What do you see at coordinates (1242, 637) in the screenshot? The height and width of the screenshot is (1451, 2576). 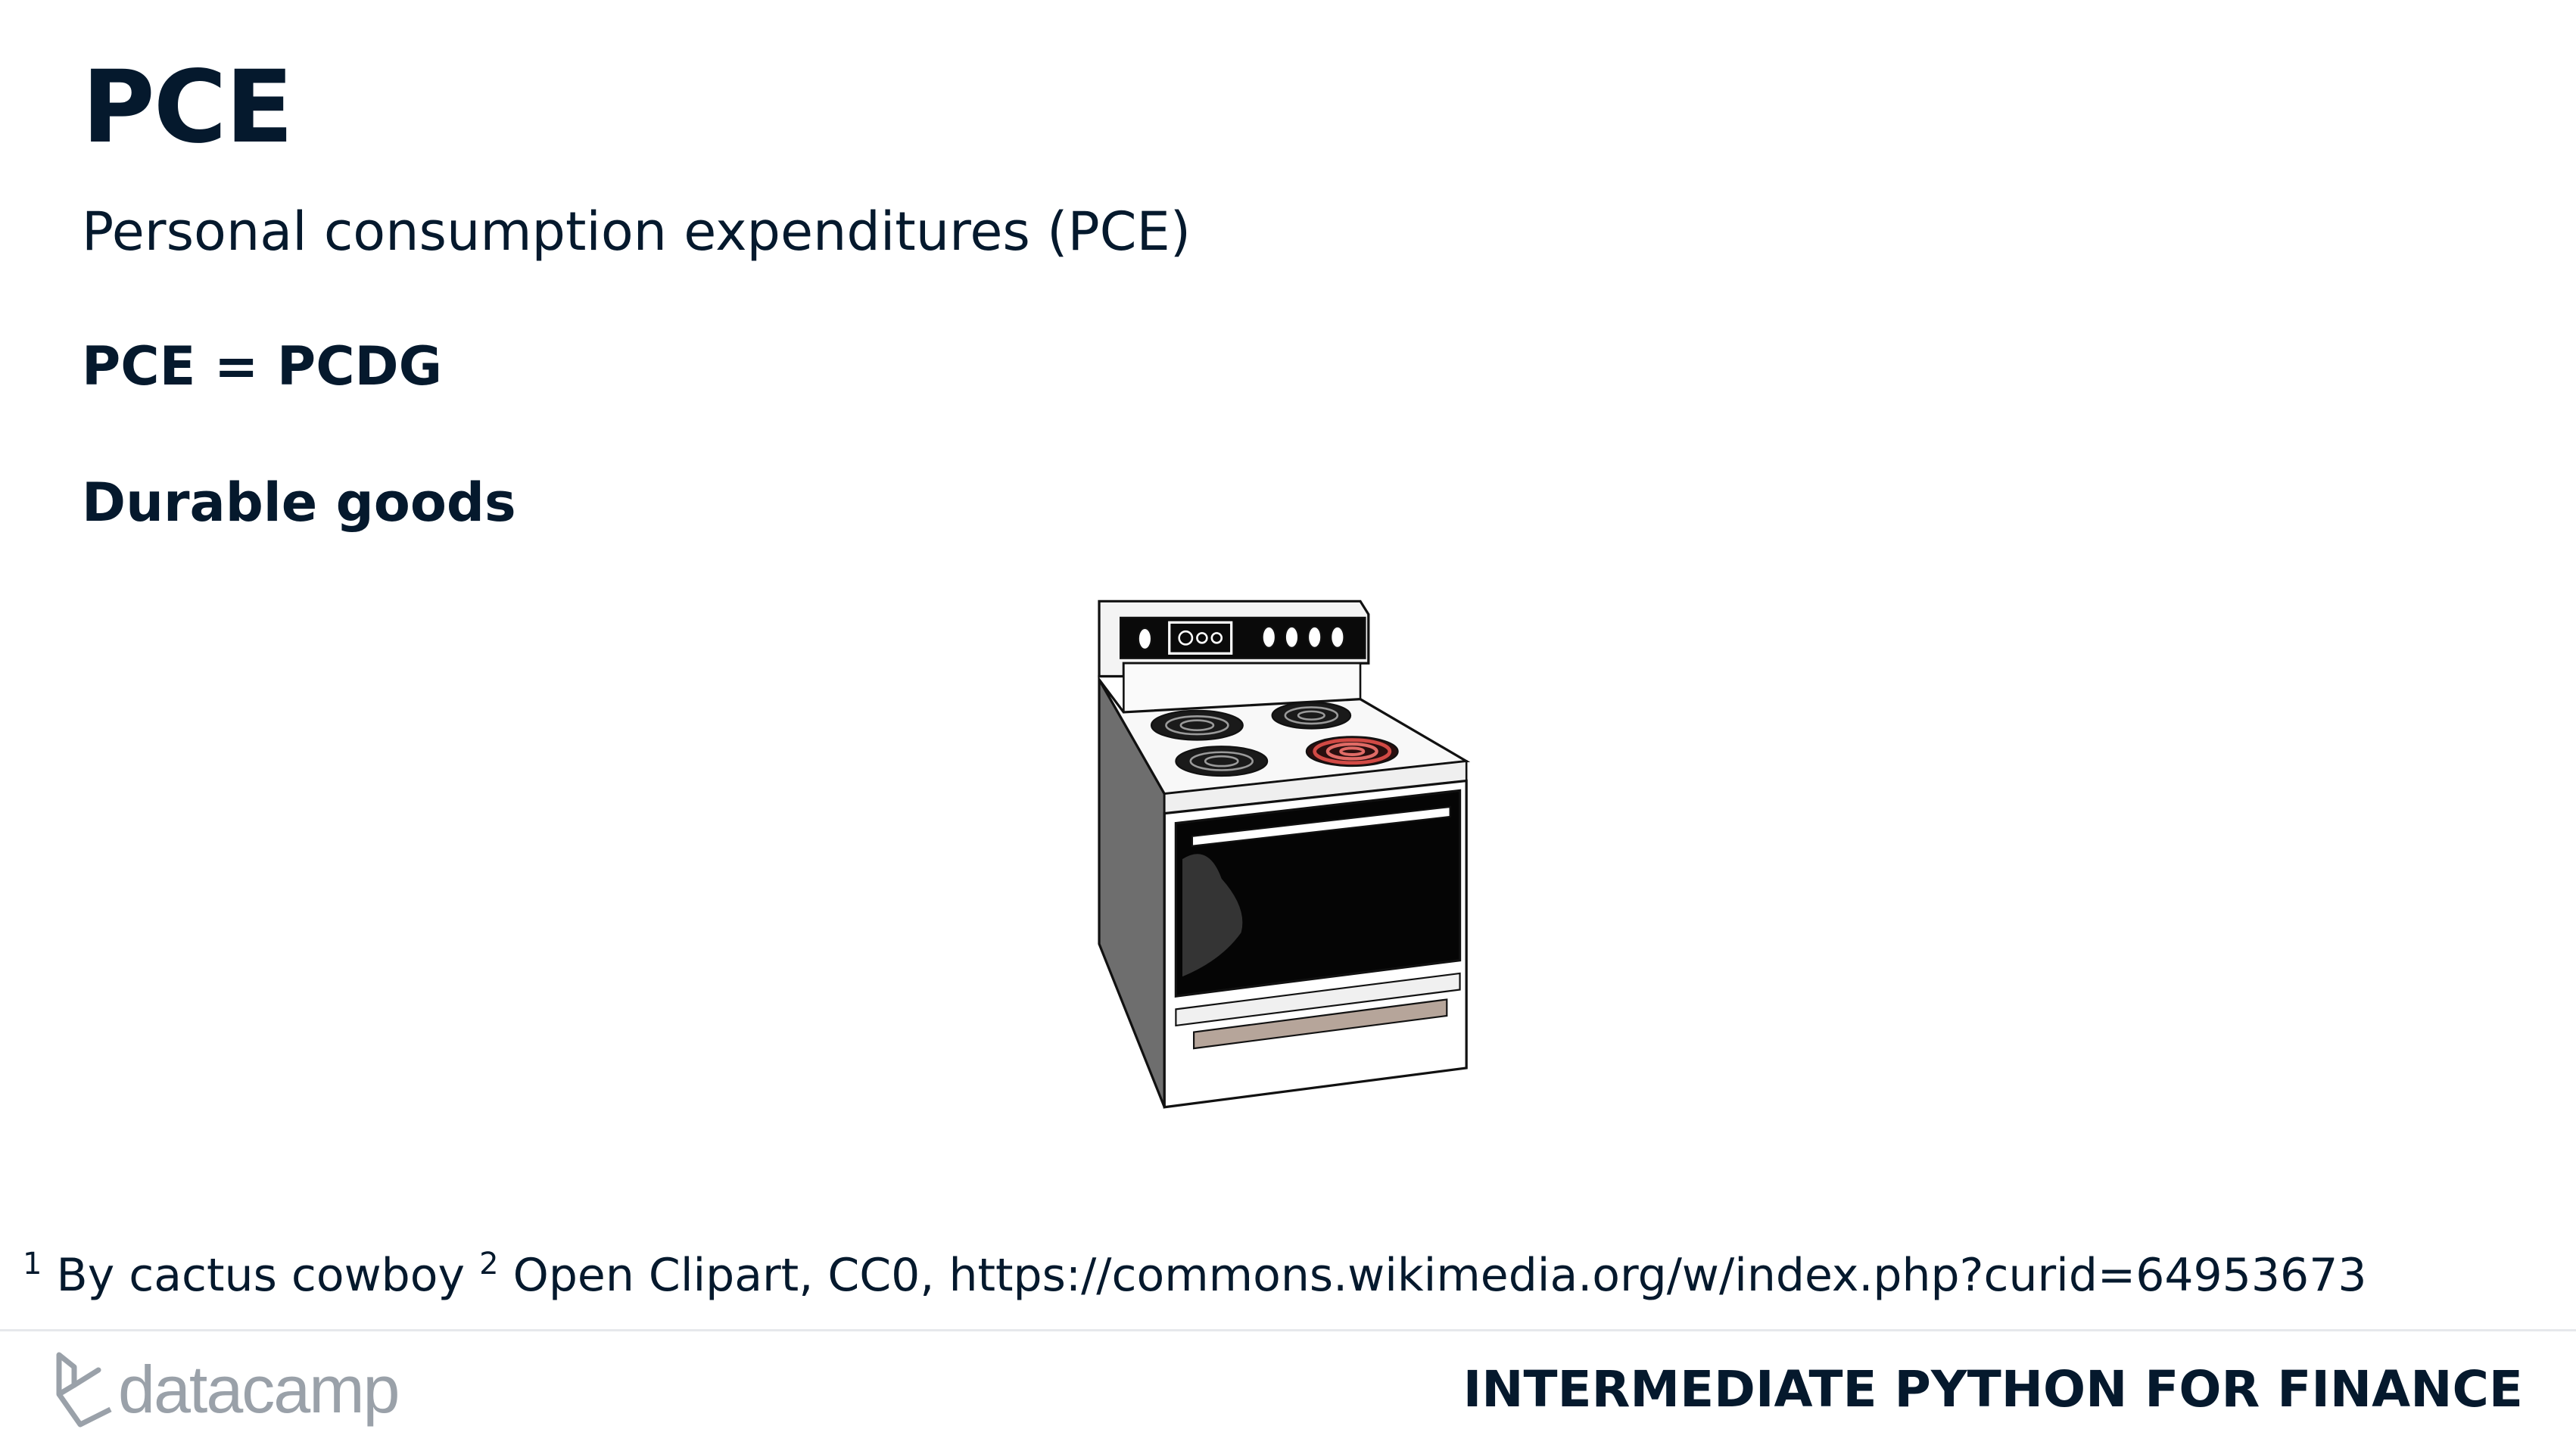 I see `control-panel` at bounding box center [1242, 637].